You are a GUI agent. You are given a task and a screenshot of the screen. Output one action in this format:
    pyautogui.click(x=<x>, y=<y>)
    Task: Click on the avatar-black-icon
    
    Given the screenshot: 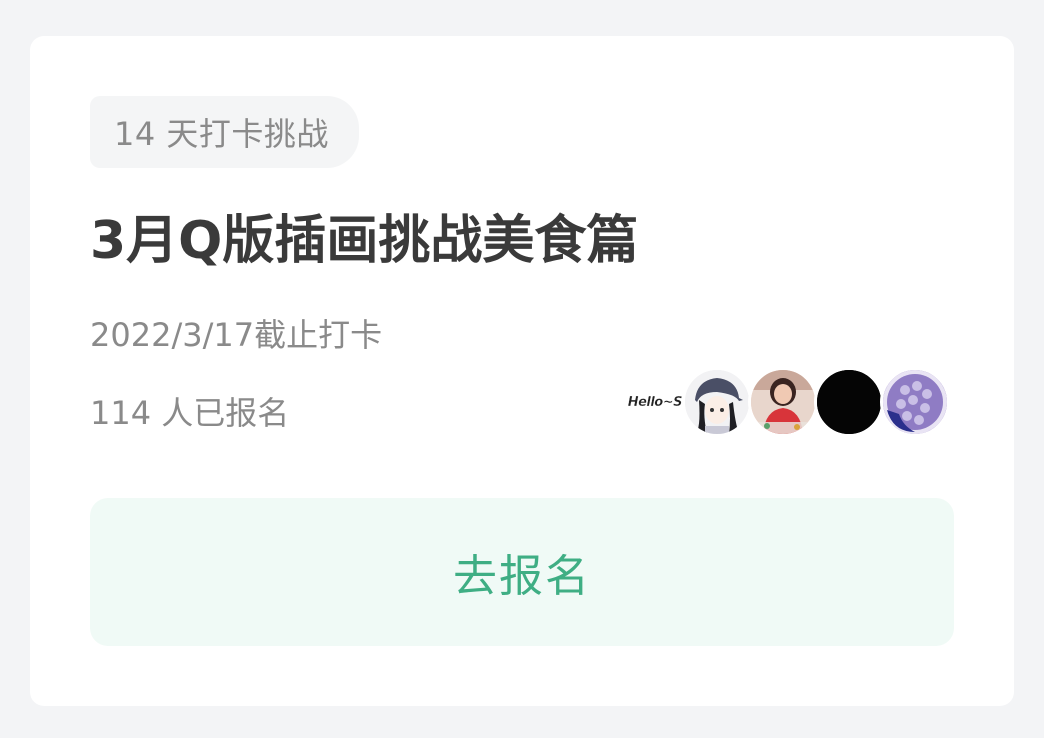 What is the action you would take?
    pyautogui.click(x=849, y=402)
    